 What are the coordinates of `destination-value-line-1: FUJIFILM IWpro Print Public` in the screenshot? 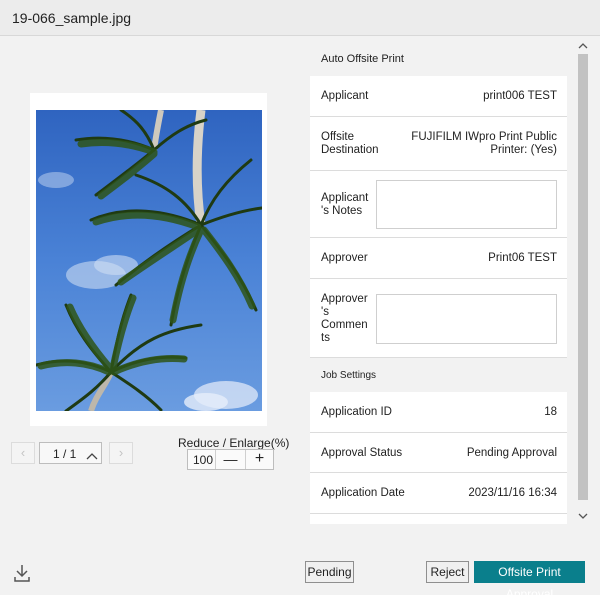 It's located at (484, 137).